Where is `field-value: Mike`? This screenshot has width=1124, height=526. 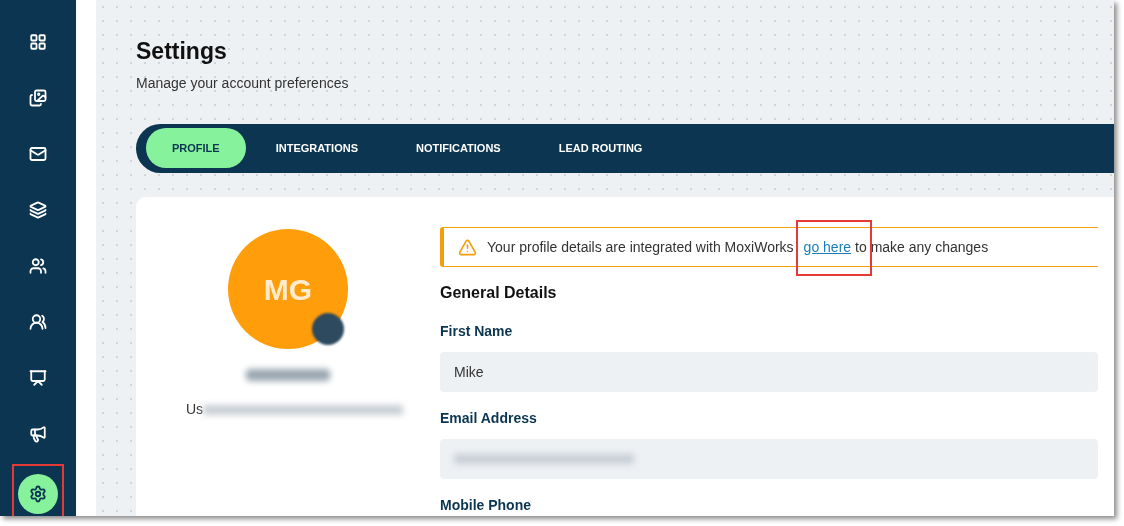 field-value: Mike is located at coordinates (469, 372).